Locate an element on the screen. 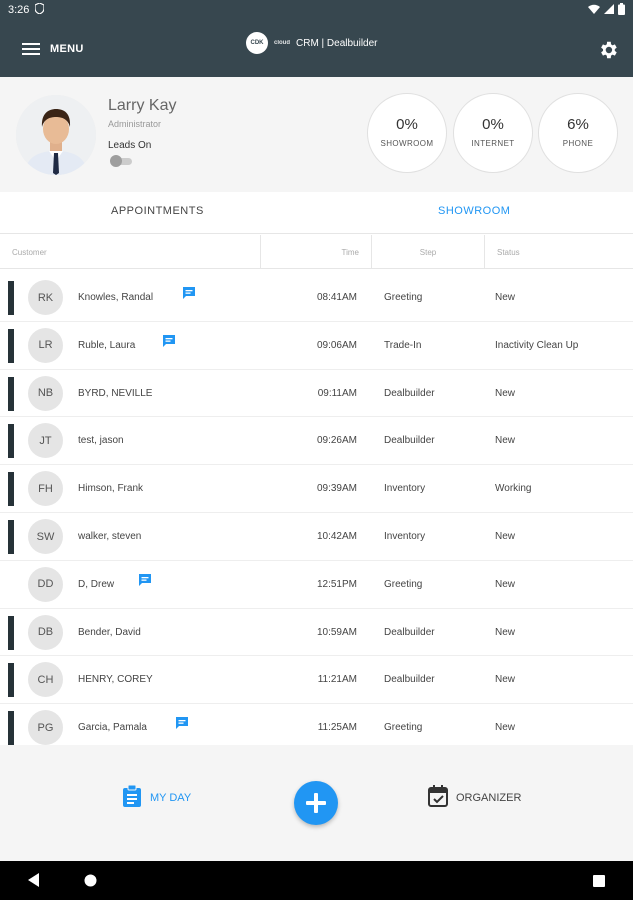 Image resolution: width=633 pixels, height=900 pixels. back-triangle-icon is located at coordinates (34, 882).